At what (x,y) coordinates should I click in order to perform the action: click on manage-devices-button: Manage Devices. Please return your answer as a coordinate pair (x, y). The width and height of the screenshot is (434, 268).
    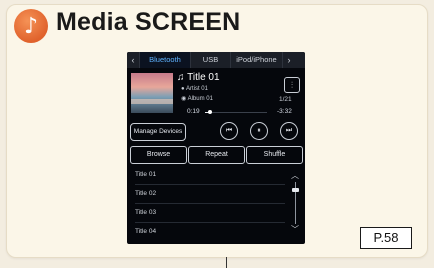
    Looking at the image, I should click on (158, 132).